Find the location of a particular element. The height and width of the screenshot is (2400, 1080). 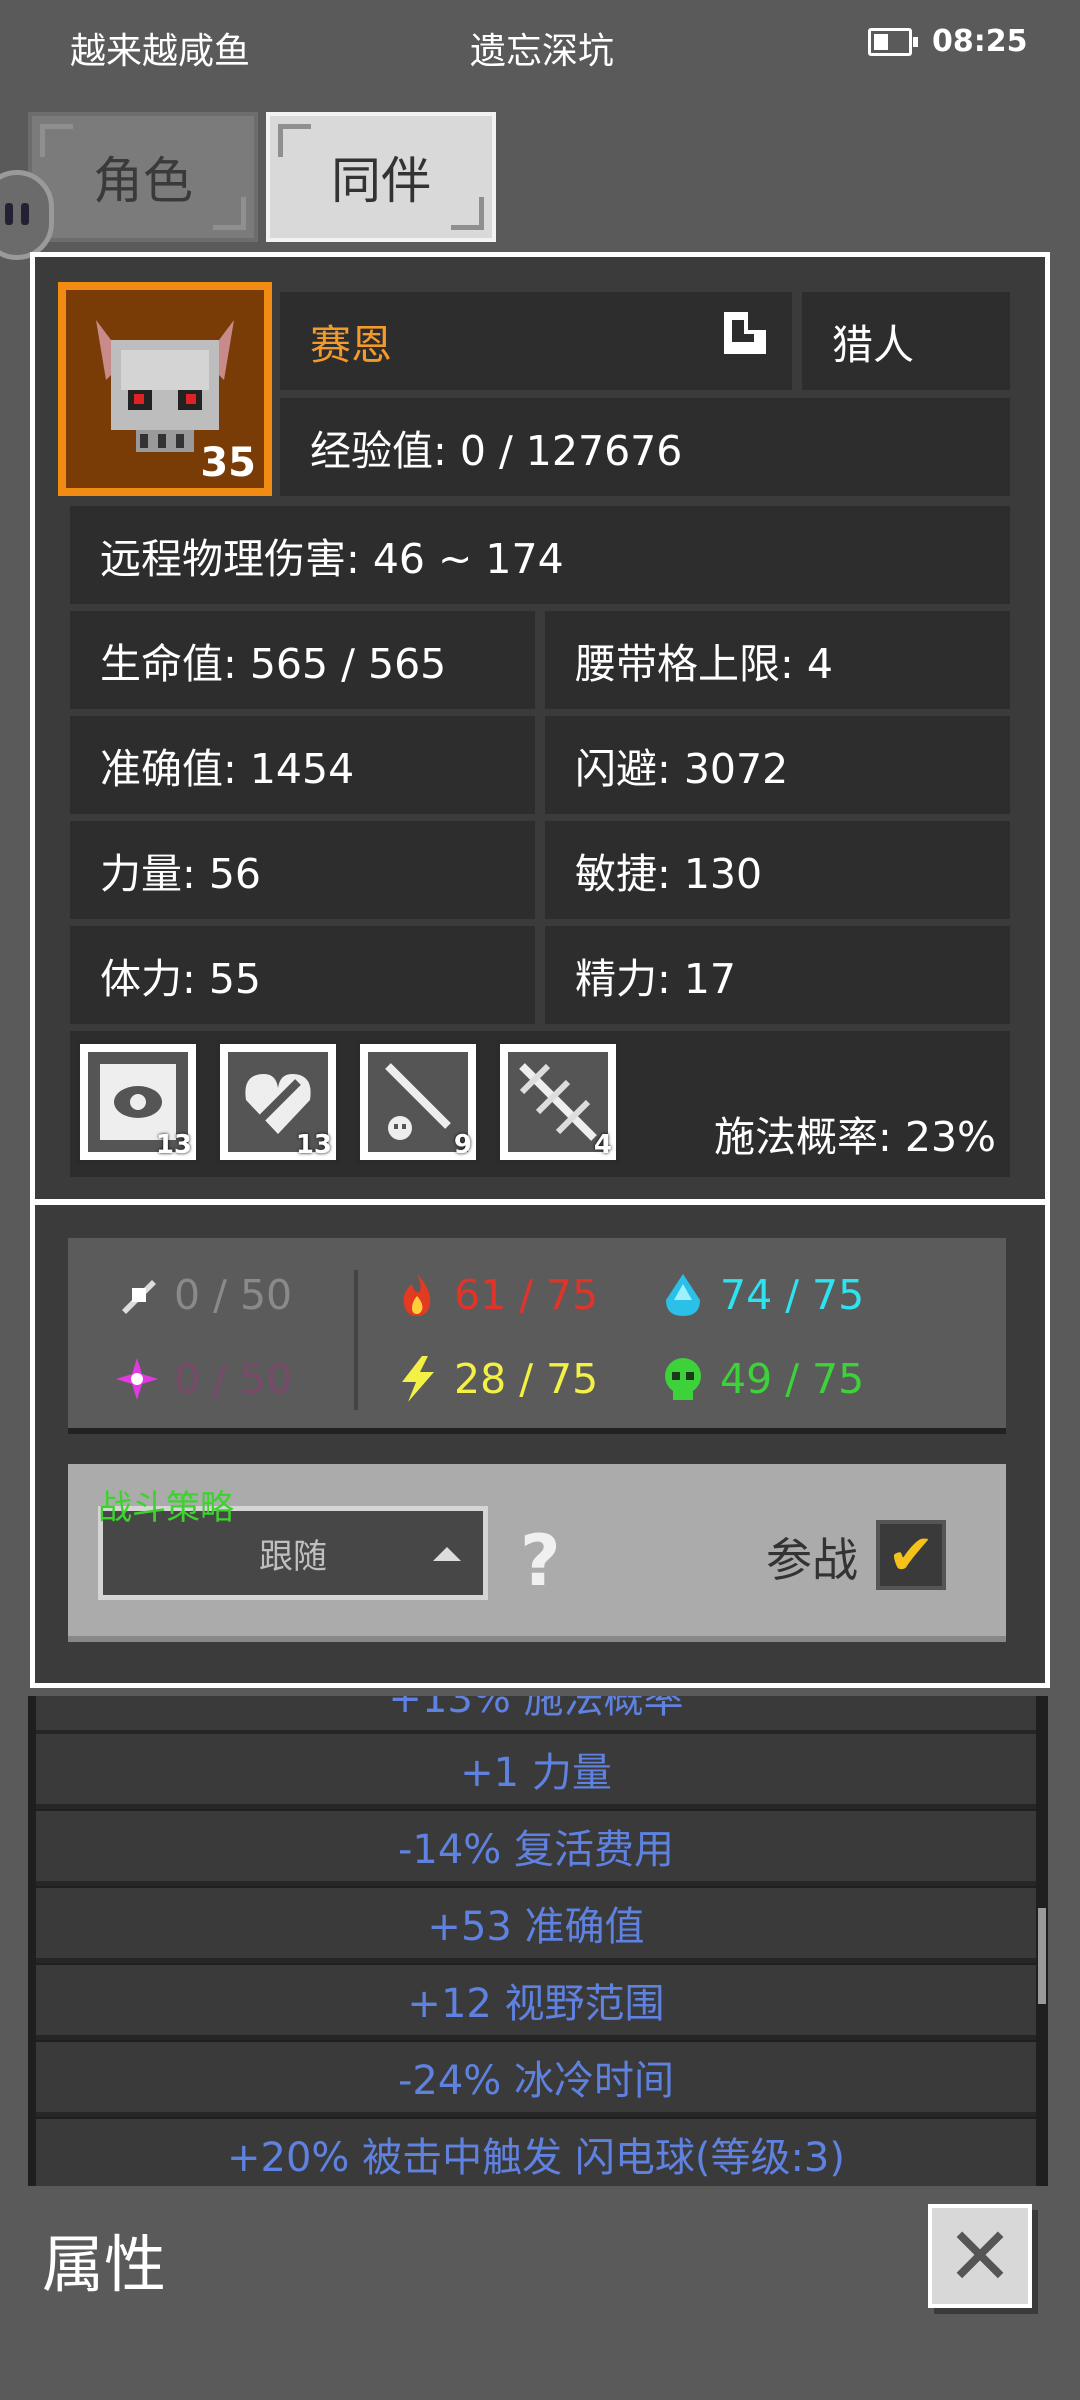

battery-icon is located at coordinates (893, 42).